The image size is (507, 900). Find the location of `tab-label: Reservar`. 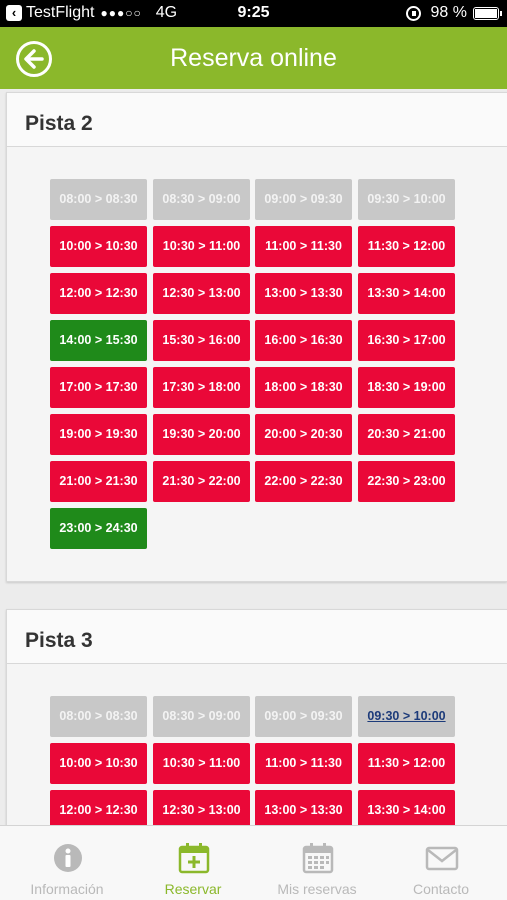

tab-label: Reservar is located at coordinates (193, 889).